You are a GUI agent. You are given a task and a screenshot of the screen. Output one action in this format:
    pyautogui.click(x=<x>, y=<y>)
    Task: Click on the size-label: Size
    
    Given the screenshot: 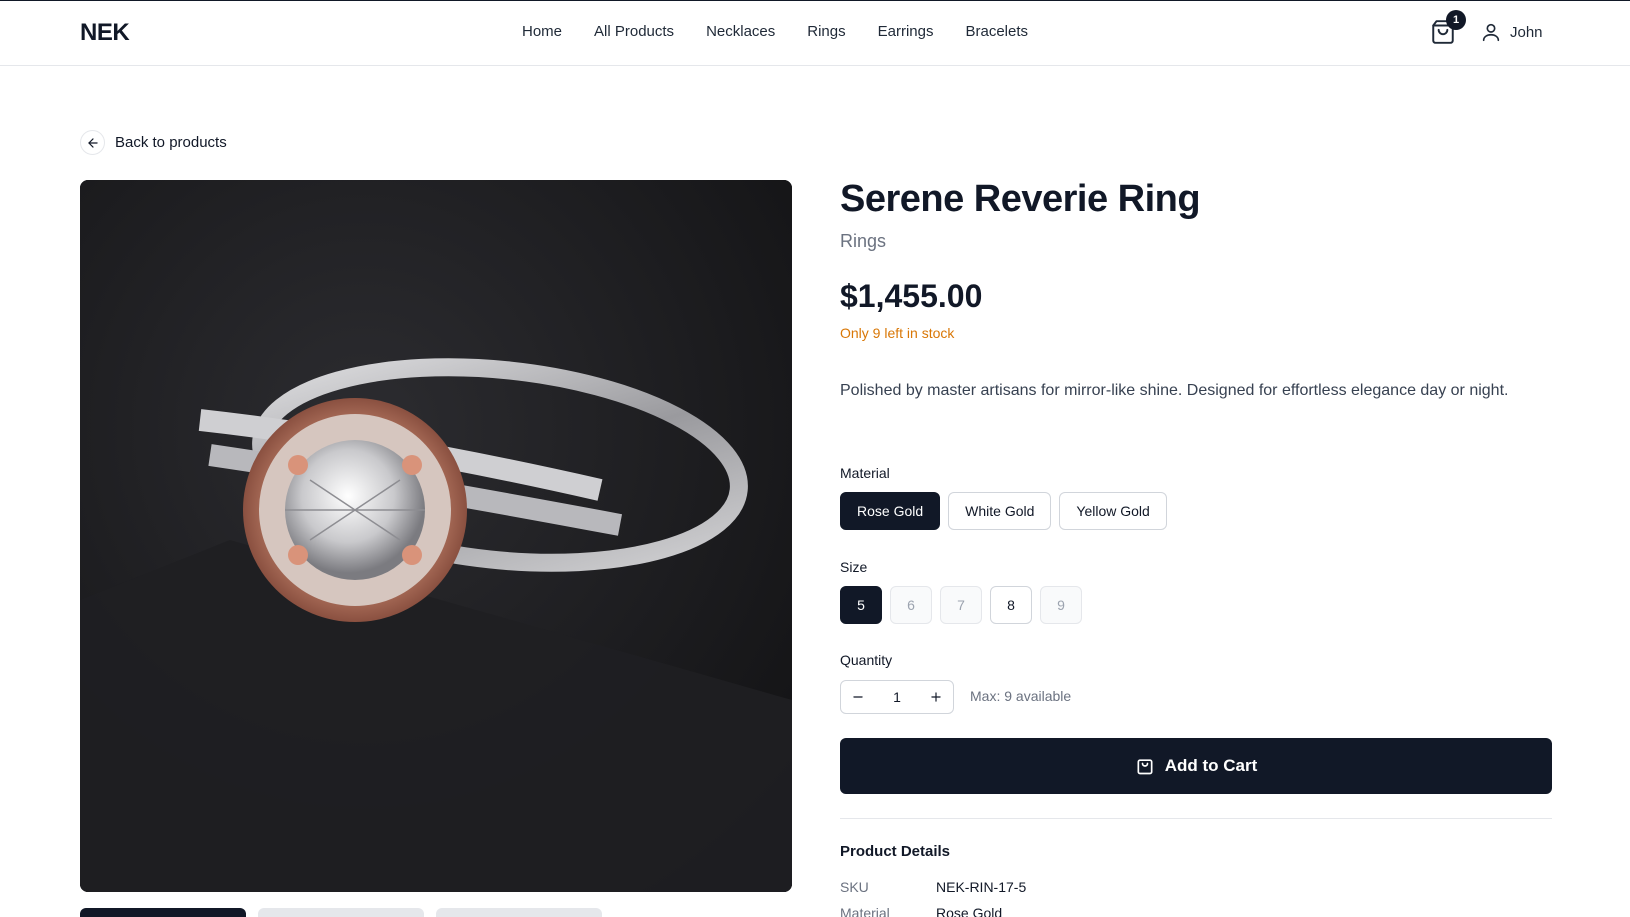 What is the action you would take?
    pyautogui.click(x=854, y=567)
    